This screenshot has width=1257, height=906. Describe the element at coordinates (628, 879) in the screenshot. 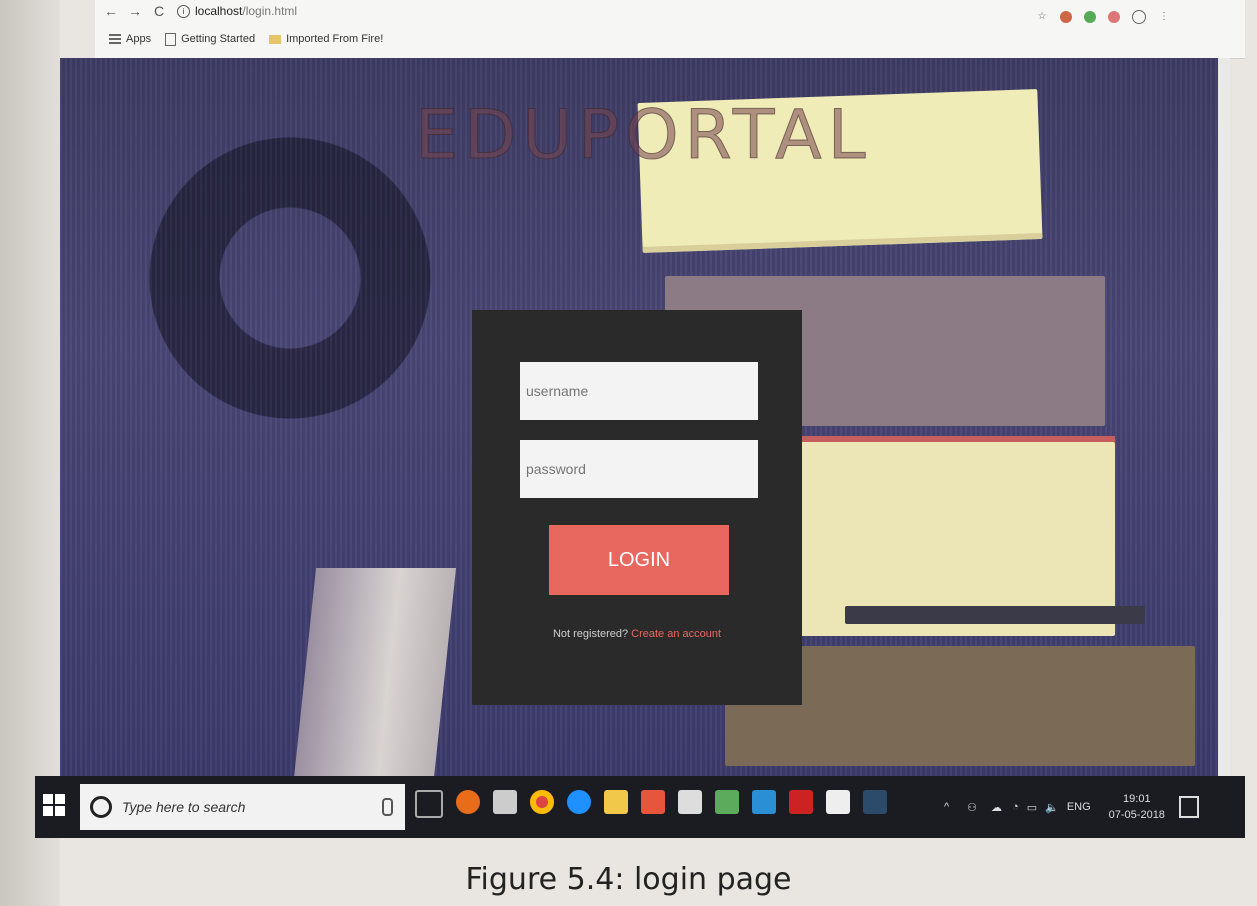

I see `figure-caption: Figure 5.4: login page` at that location.